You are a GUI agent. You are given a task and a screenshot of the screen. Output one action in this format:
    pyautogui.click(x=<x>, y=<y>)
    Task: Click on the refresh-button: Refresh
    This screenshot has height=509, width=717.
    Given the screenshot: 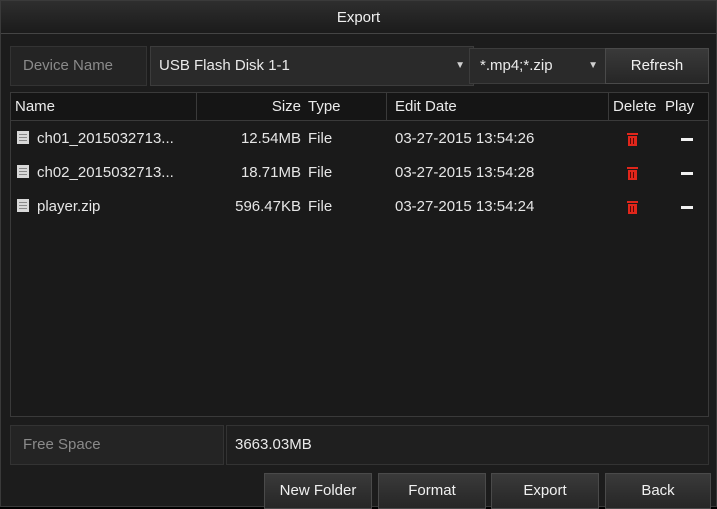 What is the action you would take?
    pyautogui.click(x=657, y=66)
    